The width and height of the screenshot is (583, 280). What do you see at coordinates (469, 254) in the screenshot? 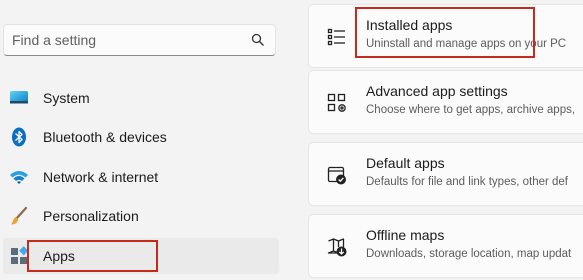
I see `card-subtitle: Downloads, storage location, map updat` at bounding box center [469, 254].